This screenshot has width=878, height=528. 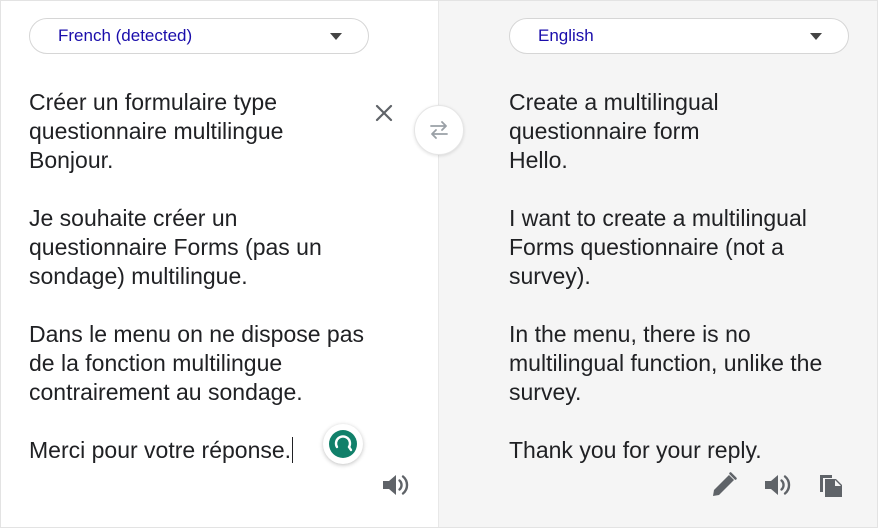 I want to click on suggest-edit-button, so click(x=724, y=485).